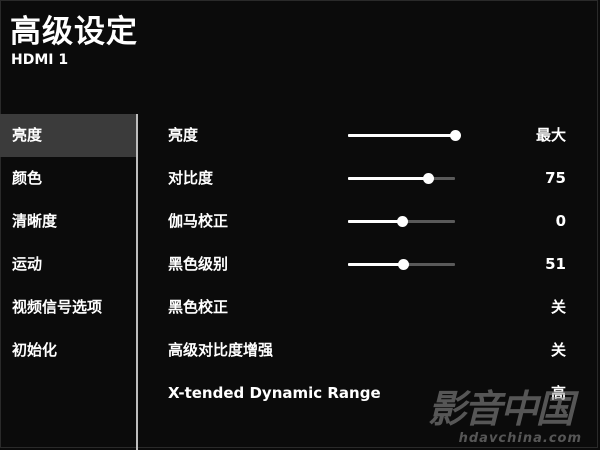 This screenshot has height=450, width=600. Describe the element at coordinates (35, 221) in the screenshot. I see `sidebar-item-label: 清晰度` at that location.